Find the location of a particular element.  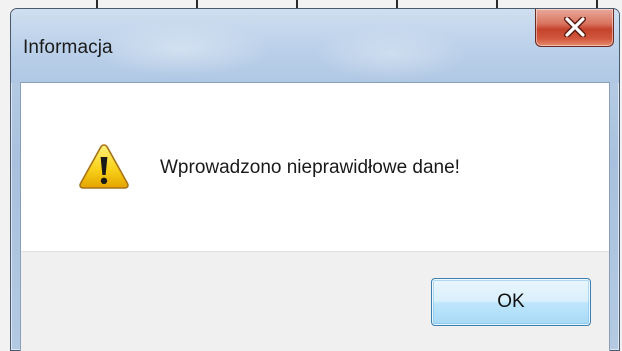

close-icon is located at coordinates (575, 27).